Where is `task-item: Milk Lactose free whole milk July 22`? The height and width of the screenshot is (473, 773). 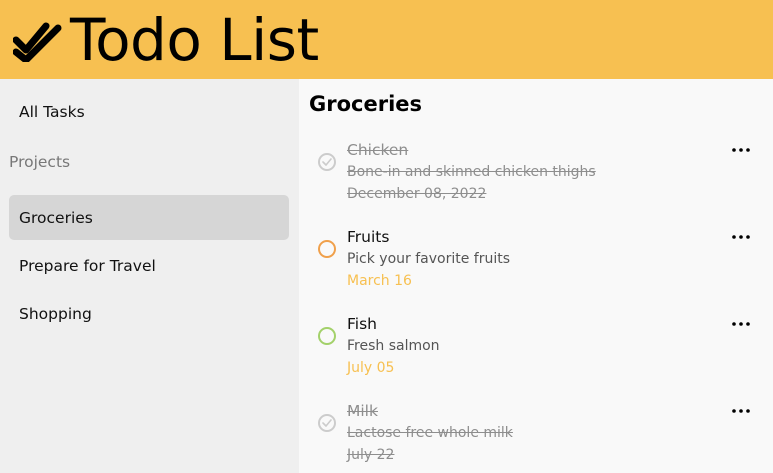 task-item: Milk Lactose free whole milk July 22 is located at coordinates (536, 436).